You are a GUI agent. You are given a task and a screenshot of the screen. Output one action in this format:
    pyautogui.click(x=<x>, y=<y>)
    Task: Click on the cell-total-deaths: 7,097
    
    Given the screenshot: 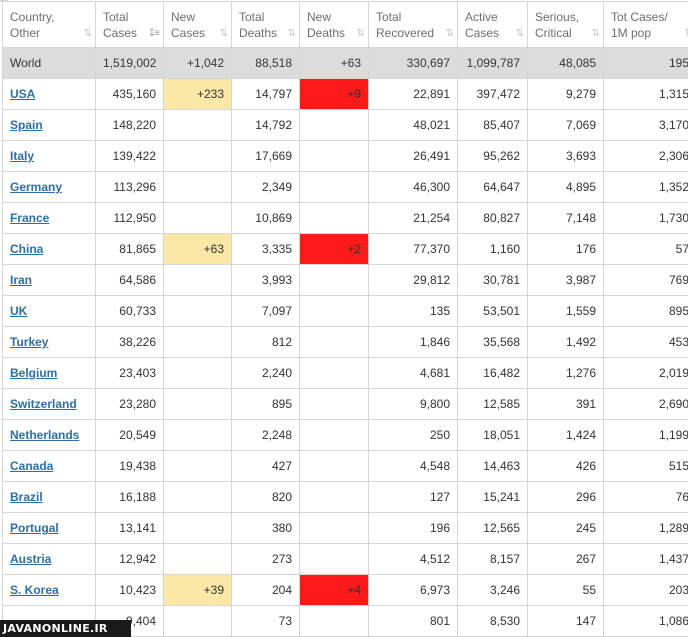 What is the action you would take?
    pyautogui.click(x=265, y=311)
    